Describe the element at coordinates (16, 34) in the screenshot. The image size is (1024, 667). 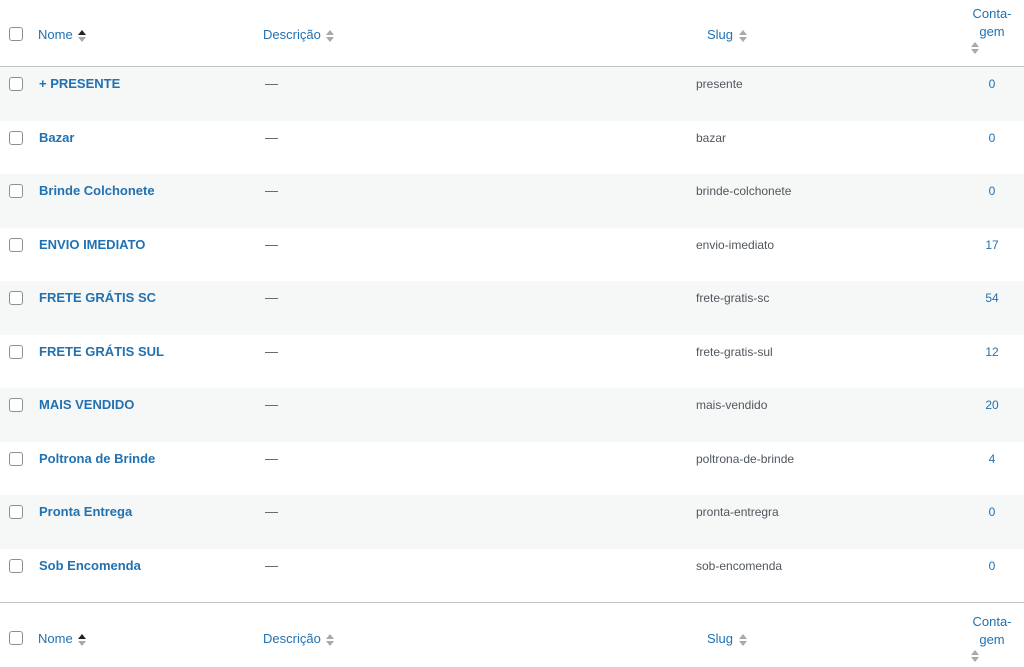
I see `select-all-checkbox` at that location.